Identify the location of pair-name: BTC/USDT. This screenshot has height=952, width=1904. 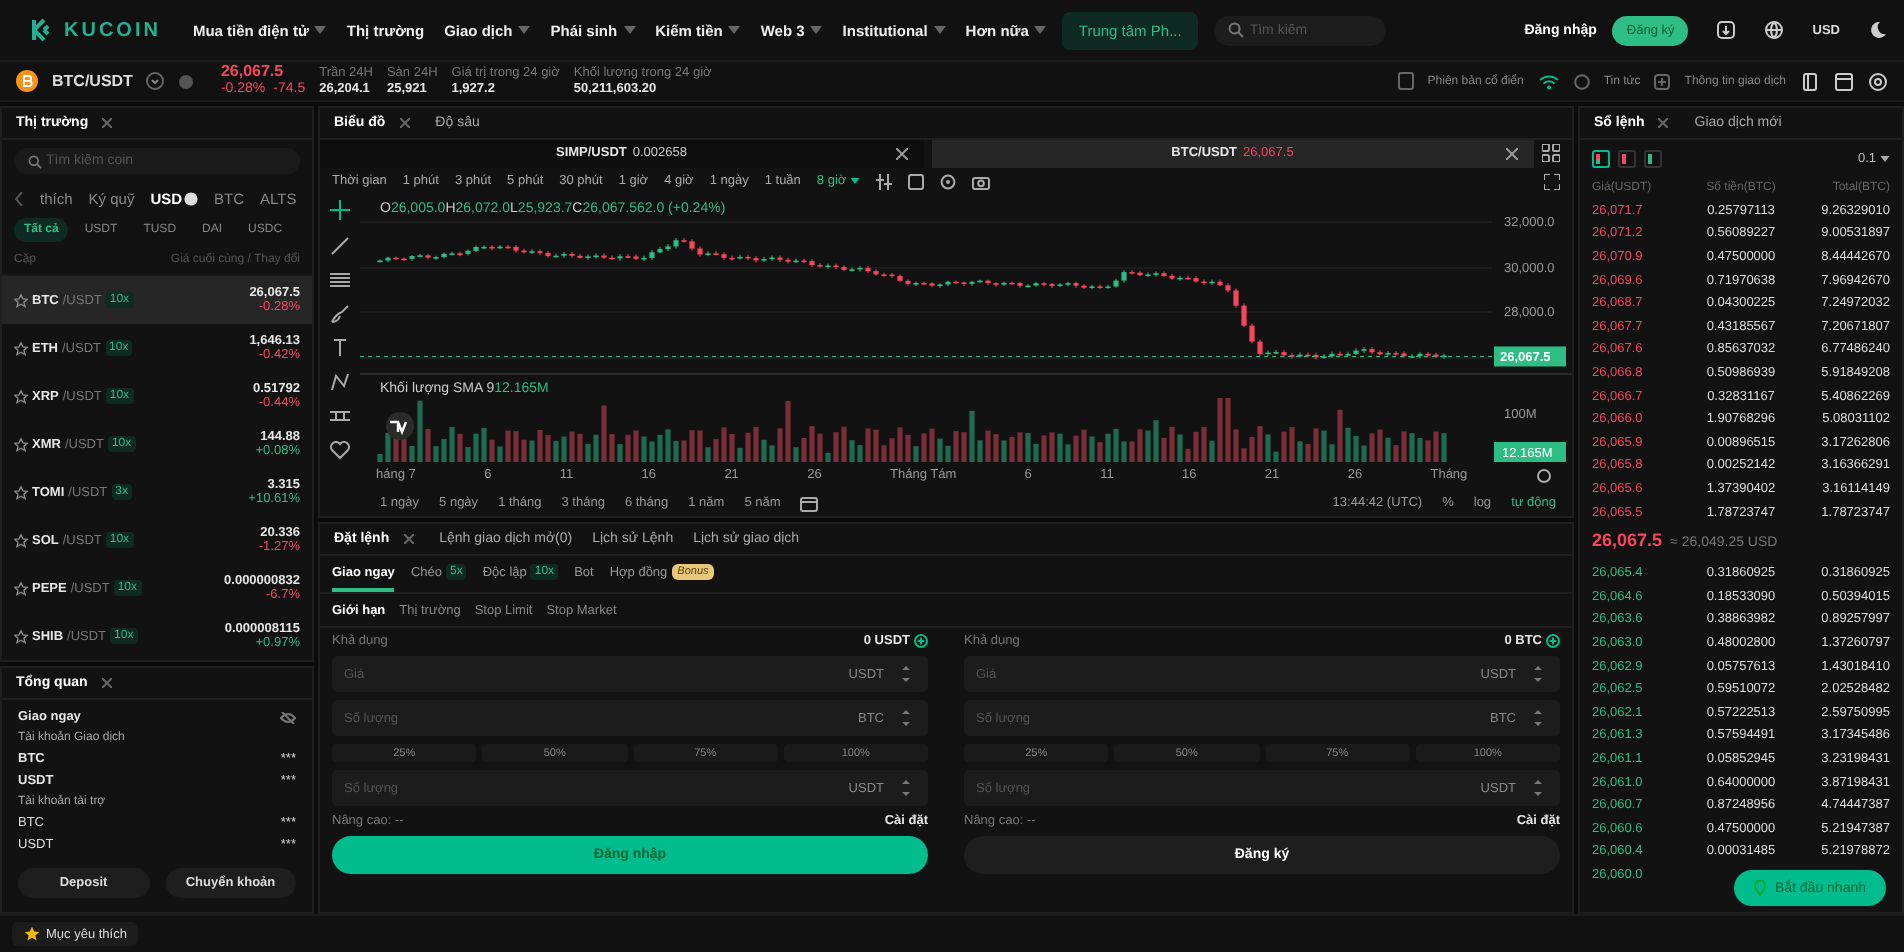
(92, 81).